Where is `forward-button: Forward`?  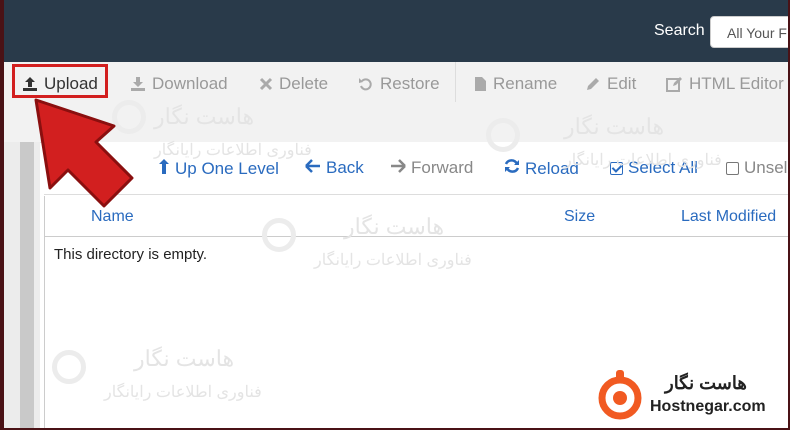
forward-button: Forward is located at coordinates (431, 168).